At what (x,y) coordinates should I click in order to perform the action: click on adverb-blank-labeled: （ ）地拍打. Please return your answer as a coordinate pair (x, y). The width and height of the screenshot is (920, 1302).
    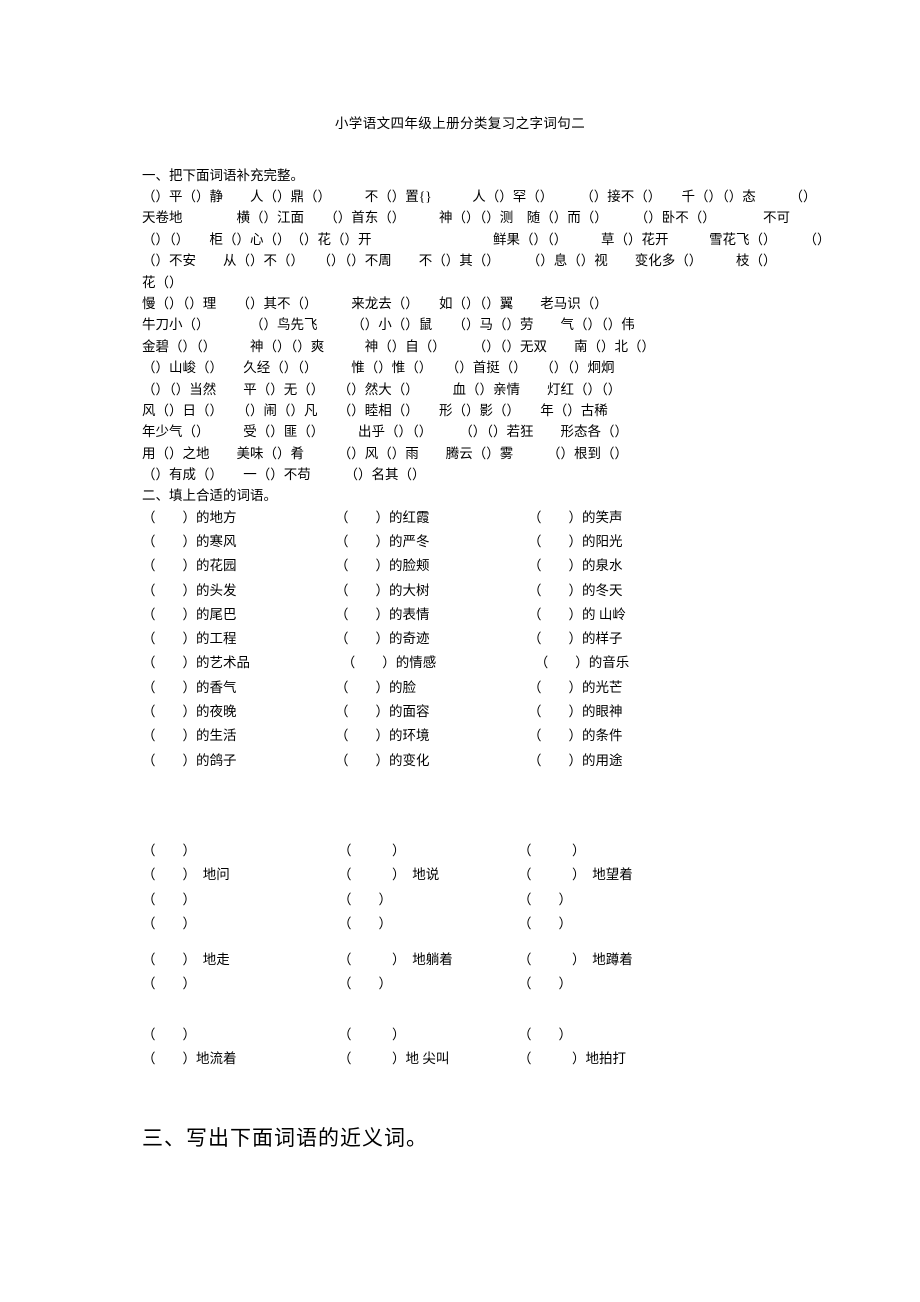
    Looking at the image, I should click on (618, 1059).